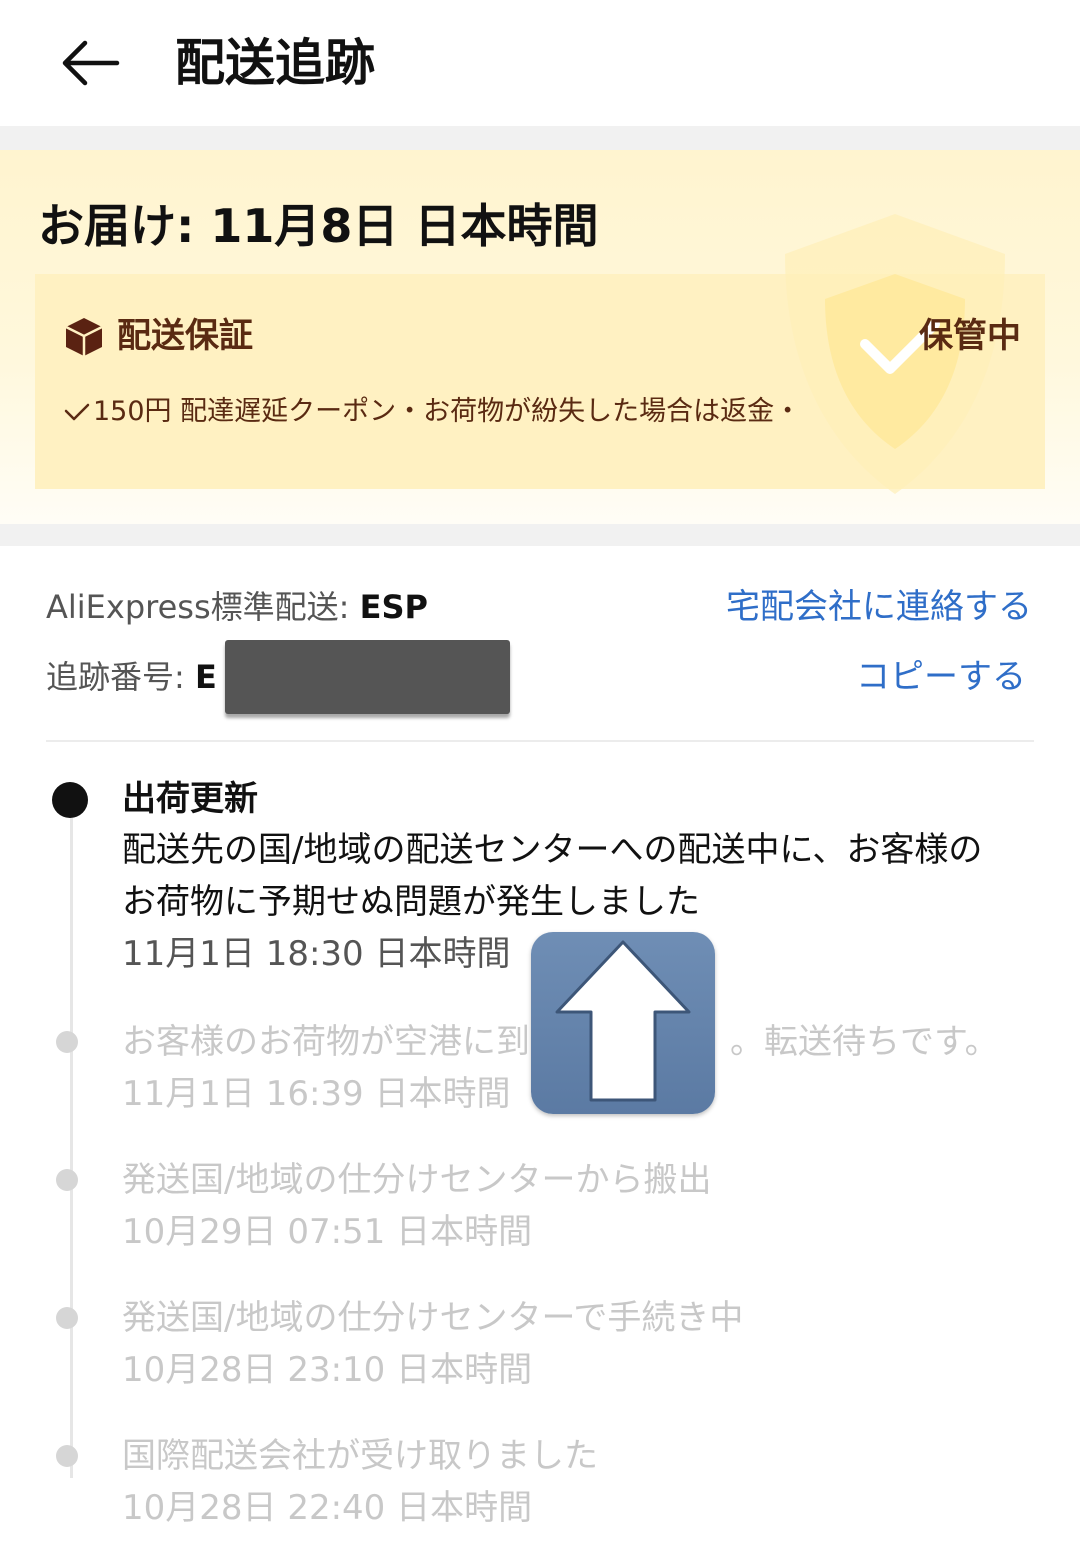  Describe the element at coordinates (327, 1370) in the screenshot. I see `event-time: 10月28日 23:10 日本時間` at that location.